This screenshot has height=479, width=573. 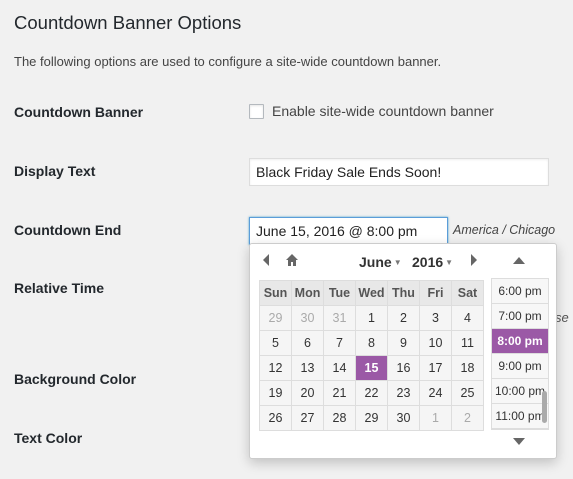 I want to click on calendar-day: 28, so click(x=339, y=418).